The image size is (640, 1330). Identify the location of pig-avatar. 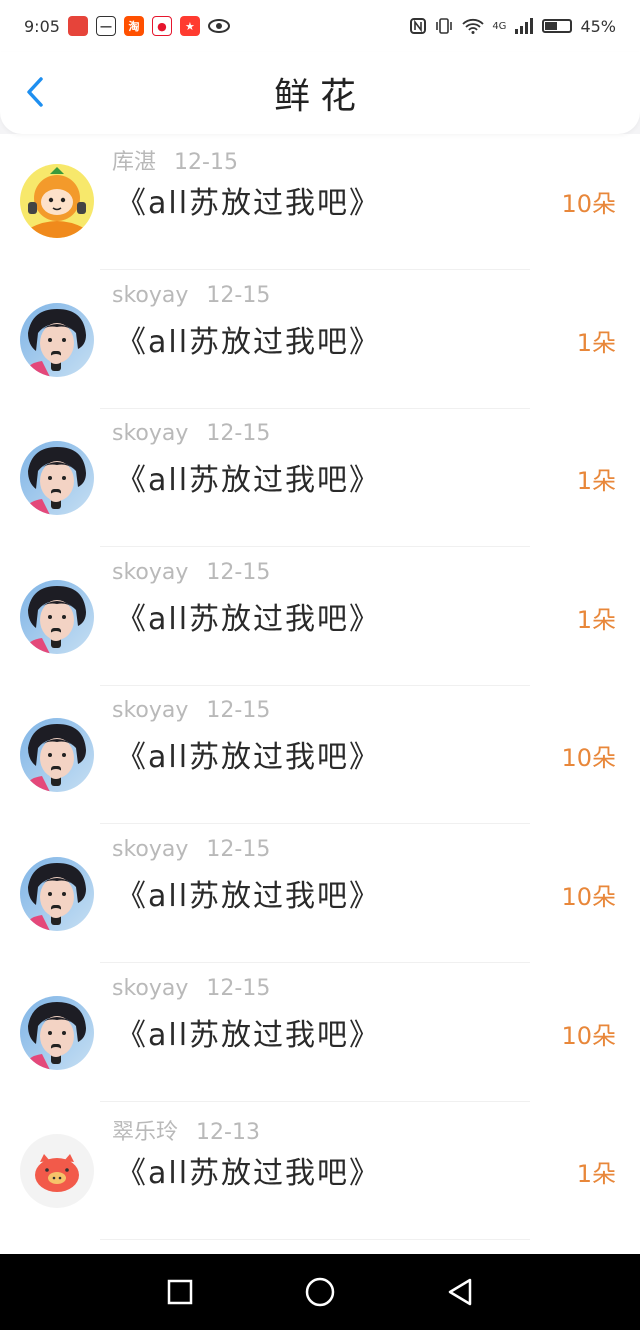
(57, 1171).